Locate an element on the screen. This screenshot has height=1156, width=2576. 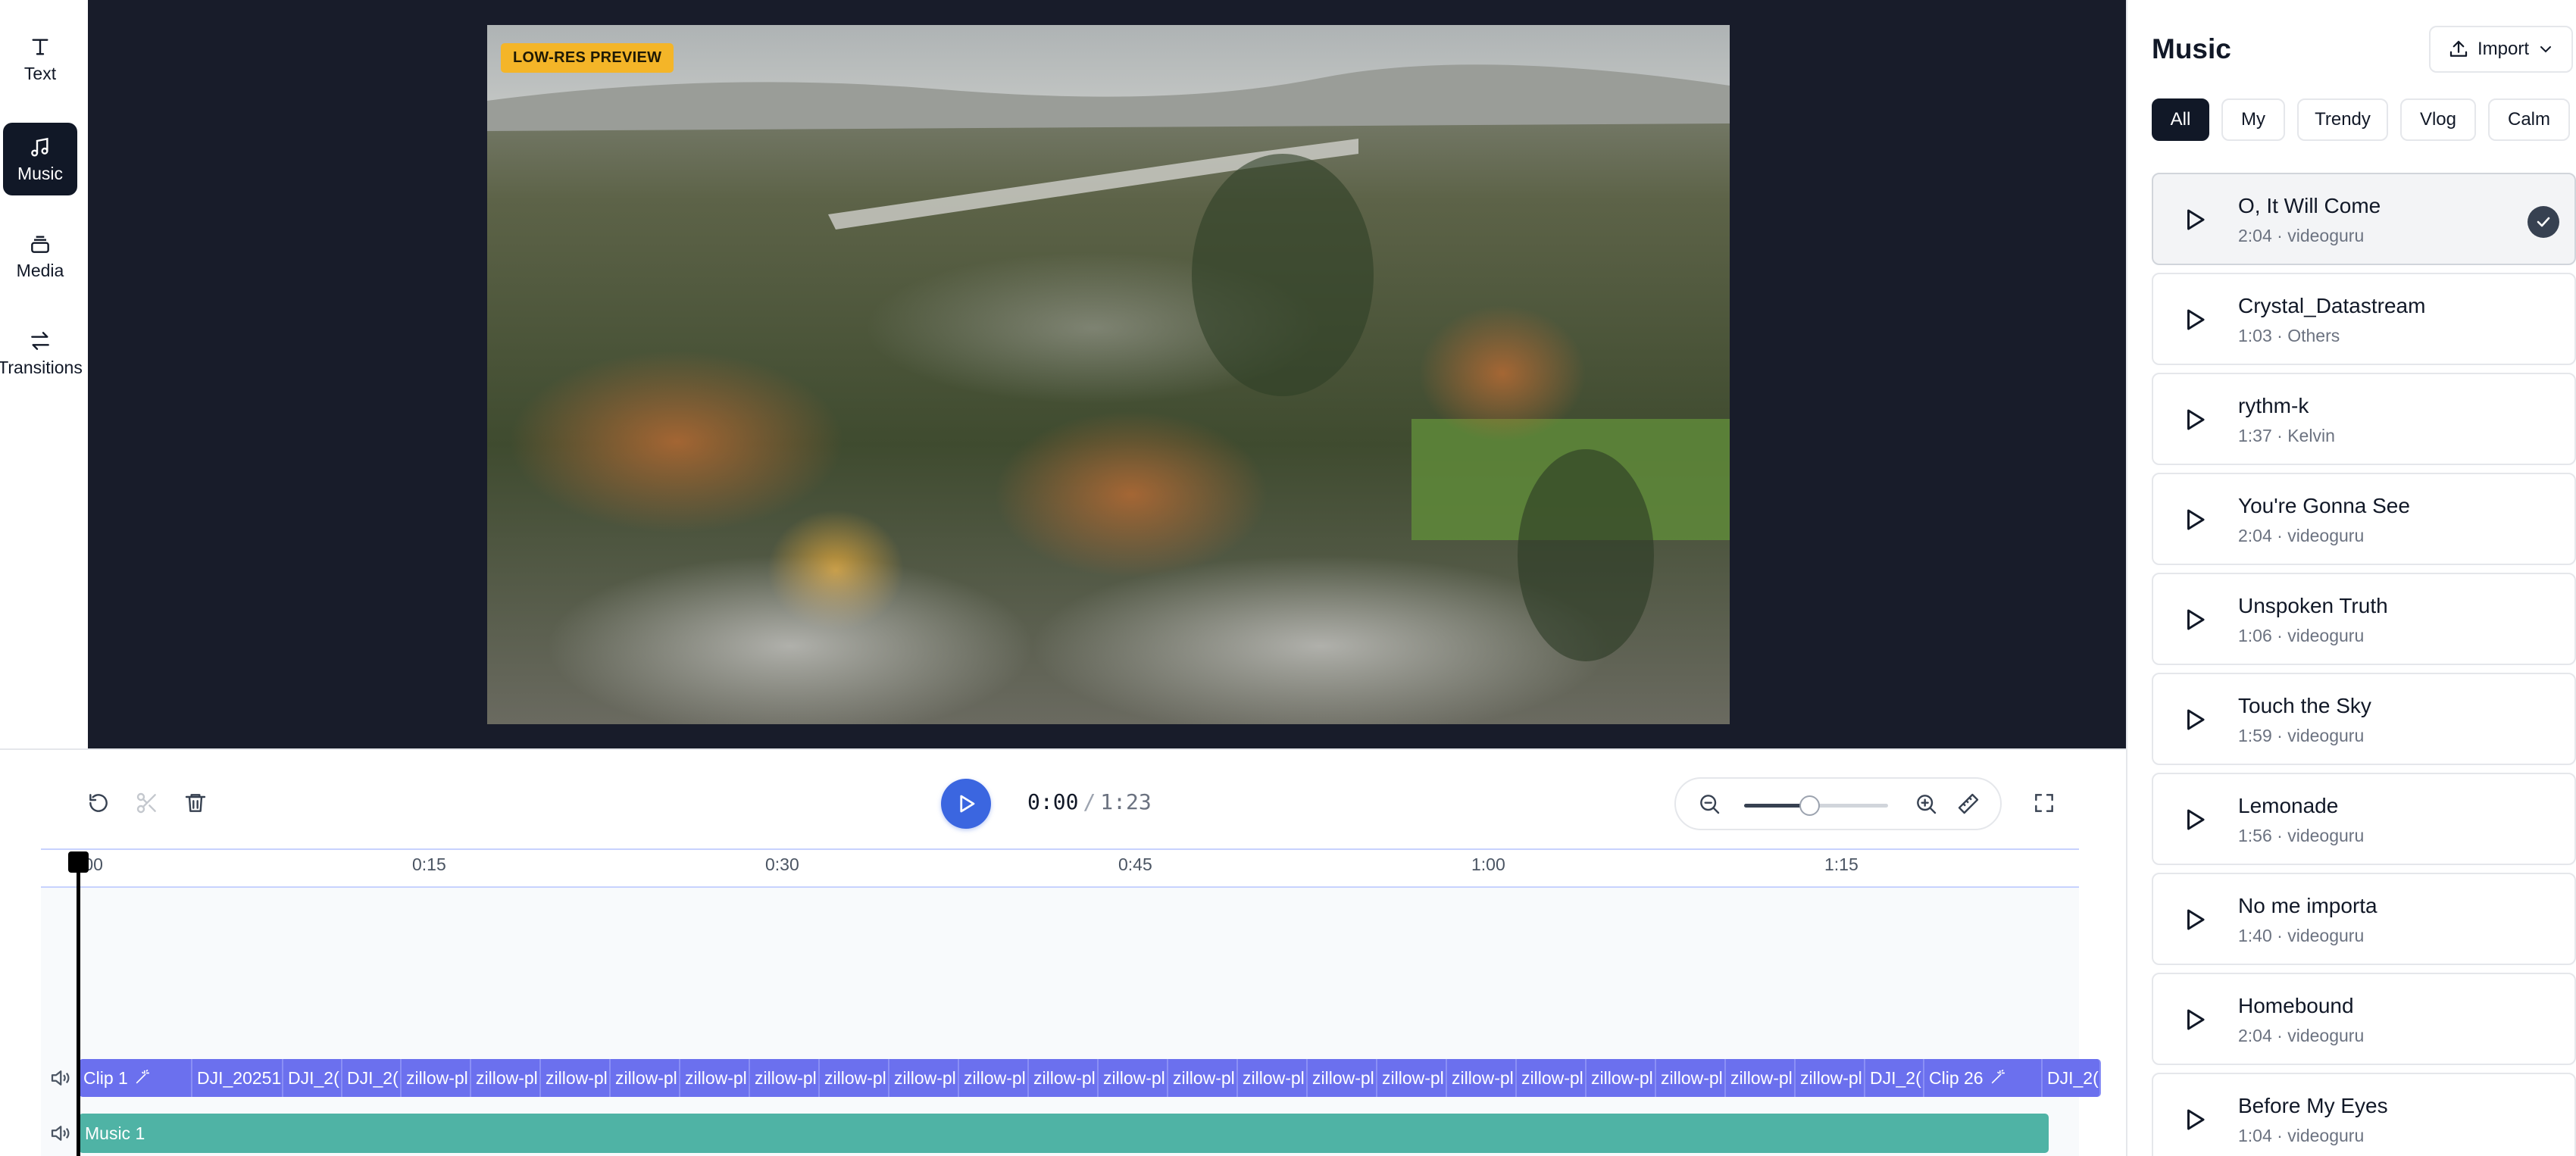
music-track-item: Homebound 2:04 · videoguru is located at coordinates (2364, 1019).